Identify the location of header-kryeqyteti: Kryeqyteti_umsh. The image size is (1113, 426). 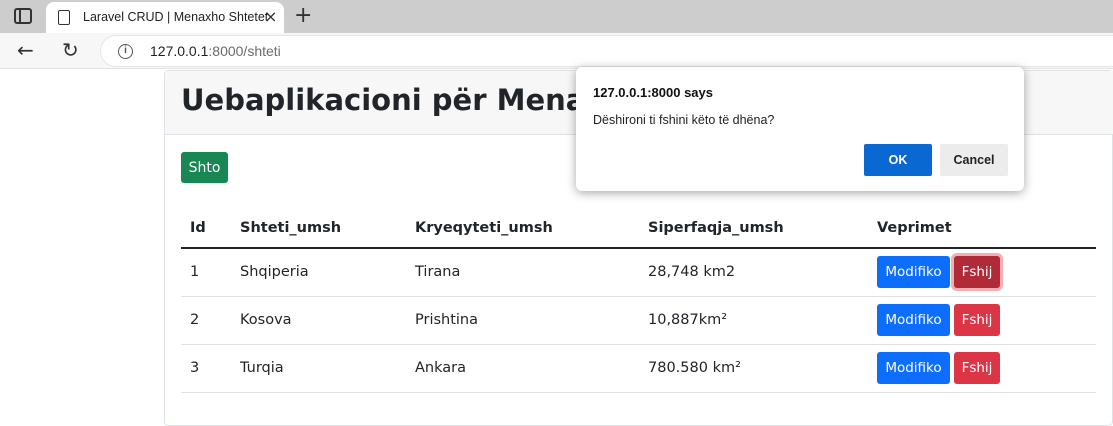
(522, 229).